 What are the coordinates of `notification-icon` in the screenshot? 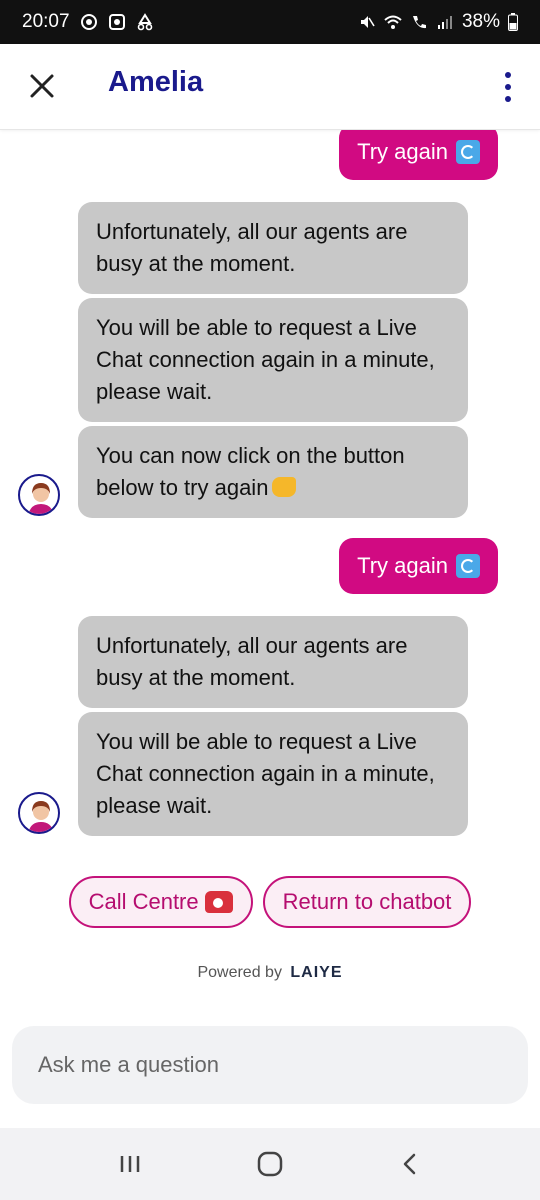 It's located at (116, 22).